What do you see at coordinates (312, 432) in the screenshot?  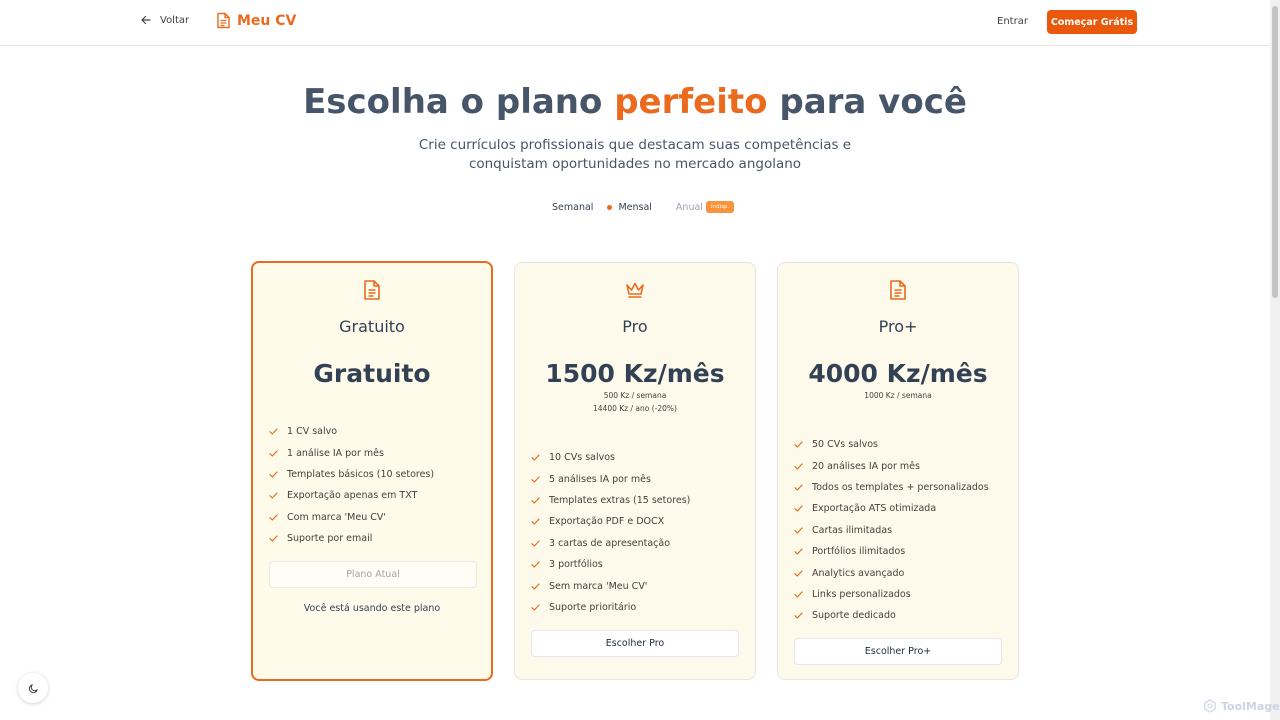 I see `feature-text: 1 CV salvo` at bounding box center [312, 432].